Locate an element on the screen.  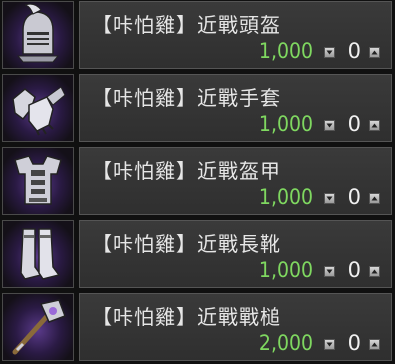
item-panel: 【咔怕雞】近戰手套 1,000 0 is located at coordinates (235, 108).